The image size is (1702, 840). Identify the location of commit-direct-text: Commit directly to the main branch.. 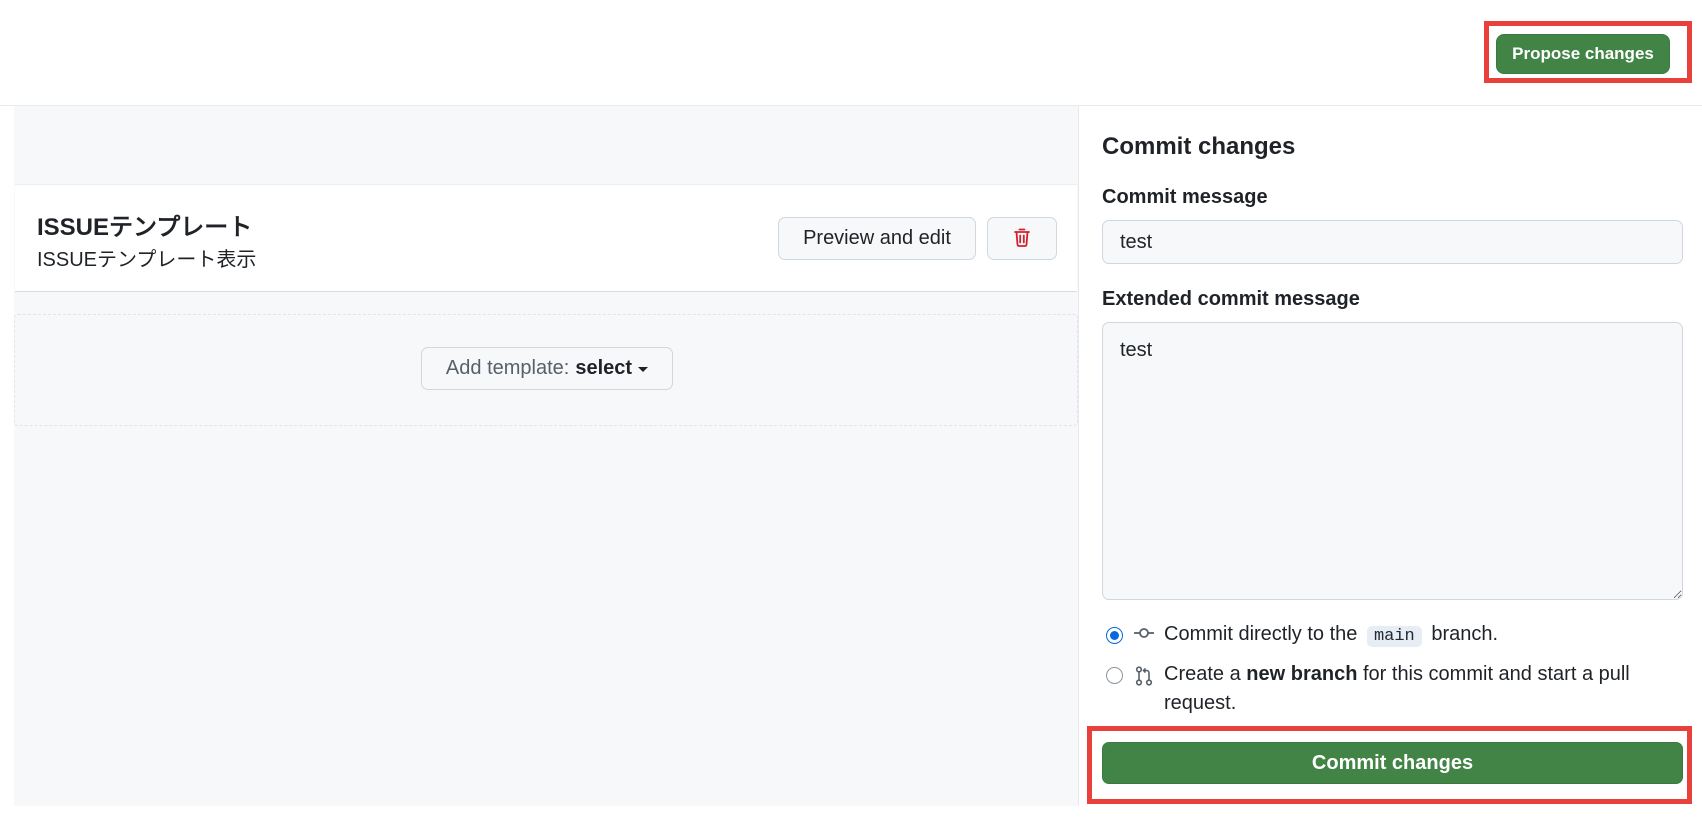
(1331, 635).